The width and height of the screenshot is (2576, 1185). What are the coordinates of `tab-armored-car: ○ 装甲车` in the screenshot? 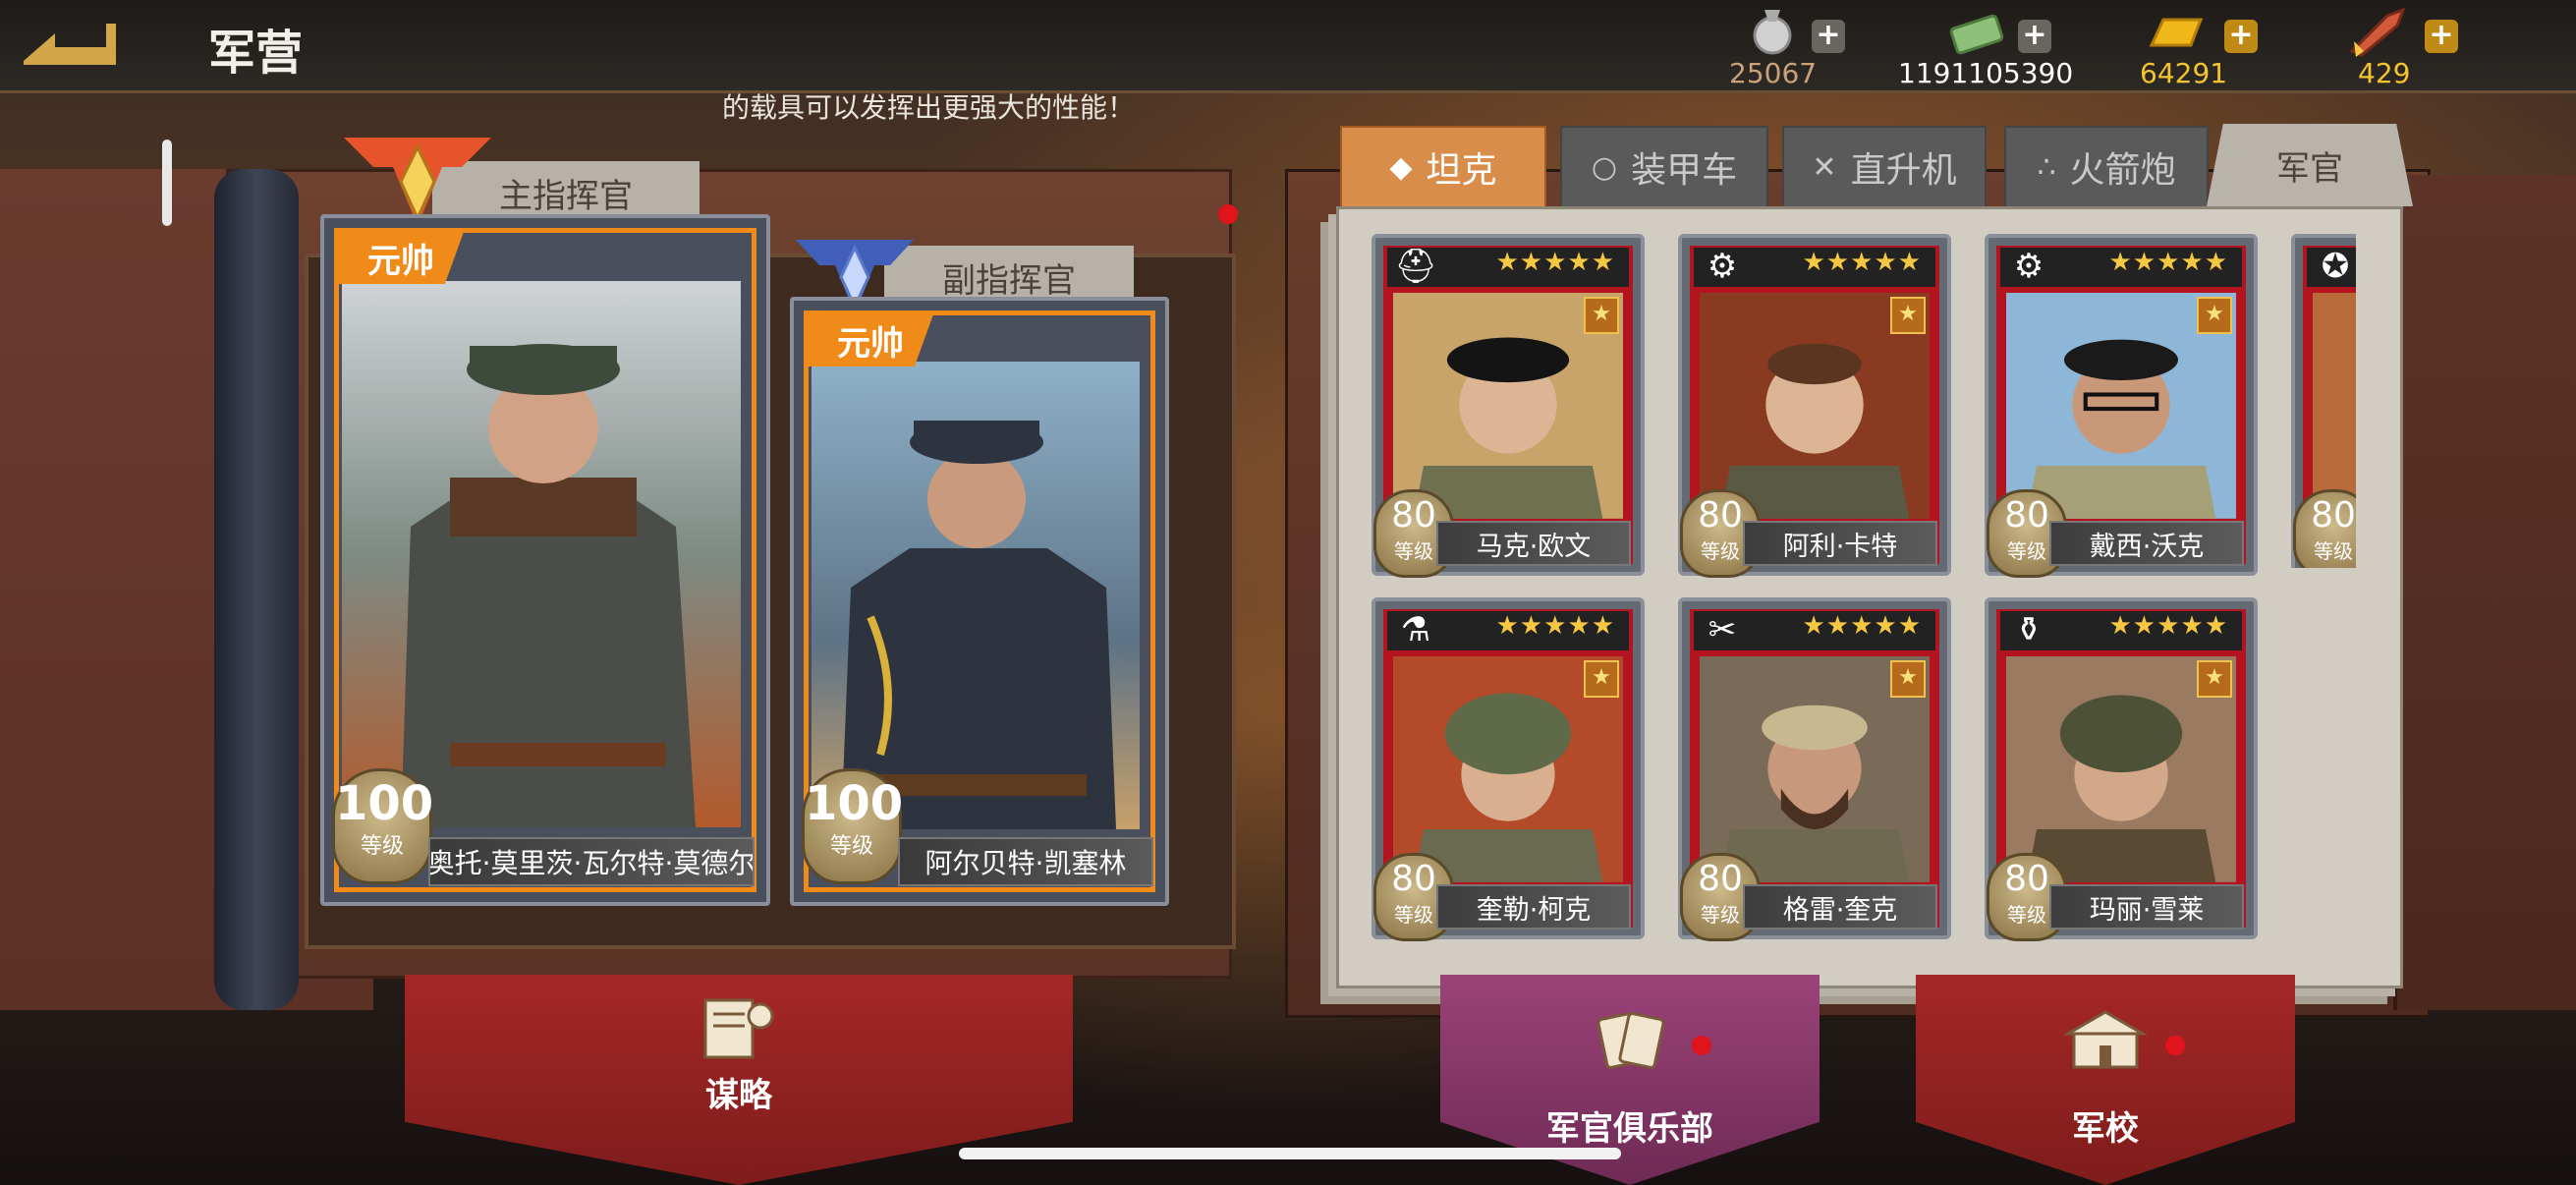 It's located at (1664, 167).